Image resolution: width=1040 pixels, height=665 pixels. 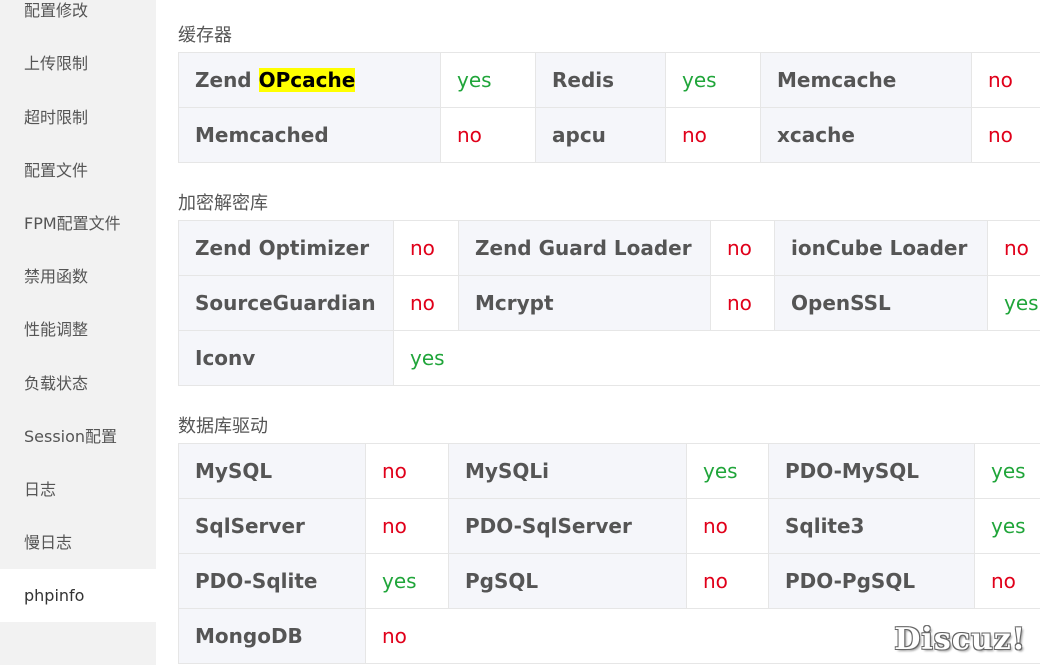 I want to click on sidebar-item-session-config: Session配置, so click(x=78, y=436).